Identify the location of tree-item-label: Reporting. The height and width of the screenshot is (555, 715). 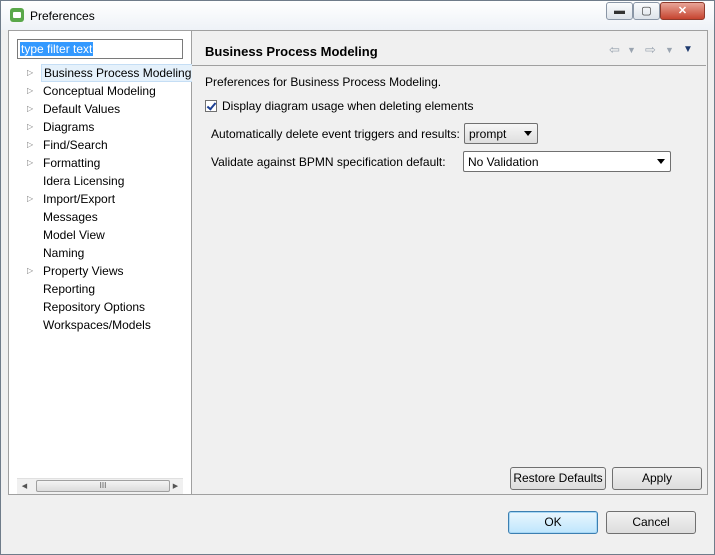
(69, 289).